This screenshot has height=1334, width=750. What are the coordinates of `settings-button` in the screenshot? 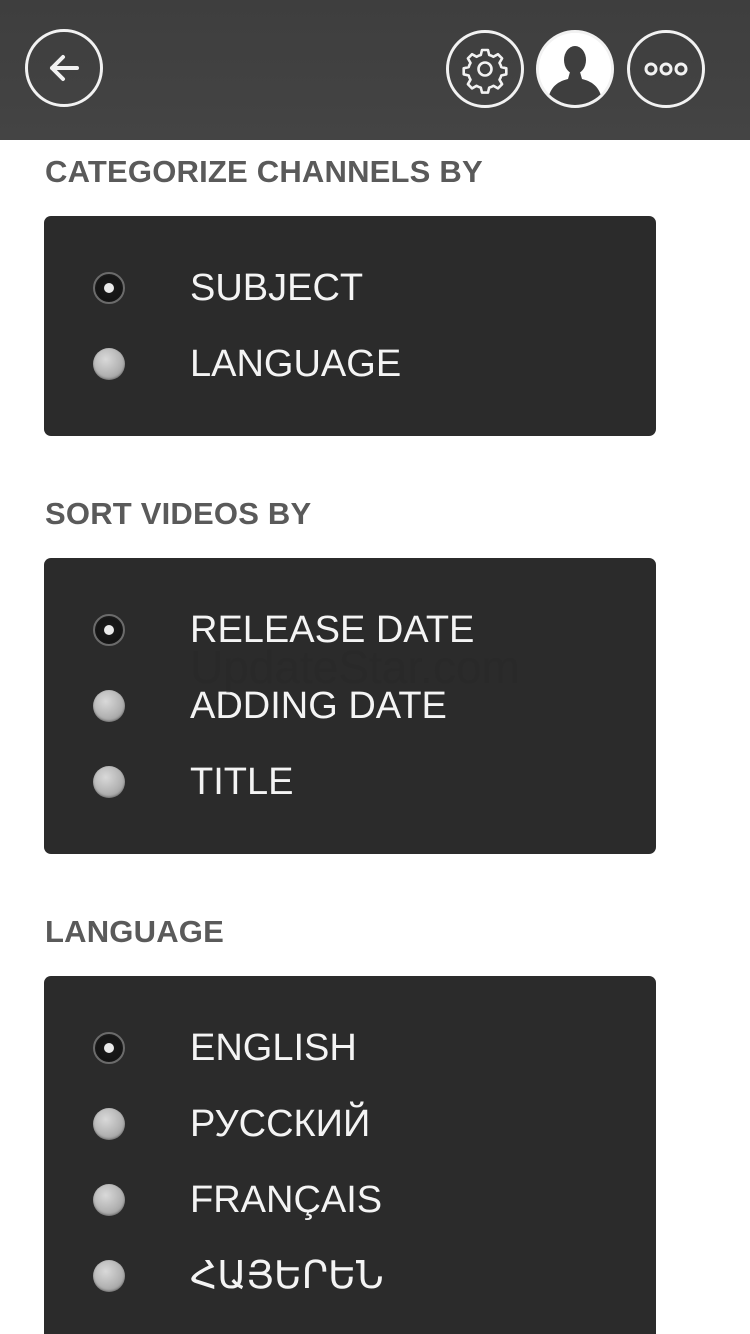 It's located at (485, 69).